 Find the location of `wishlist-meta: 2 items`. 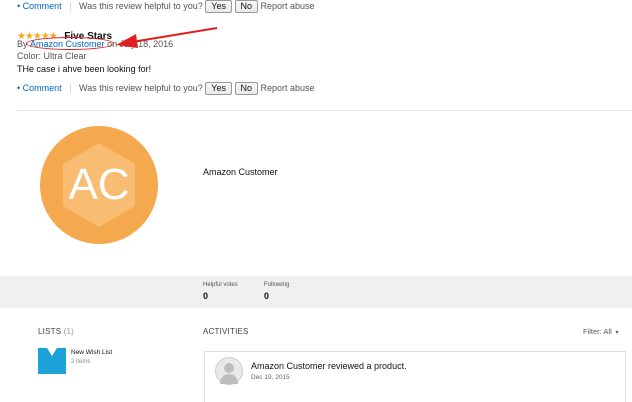

wishlist-meta: 2 items is located at coordinates (81, 362).